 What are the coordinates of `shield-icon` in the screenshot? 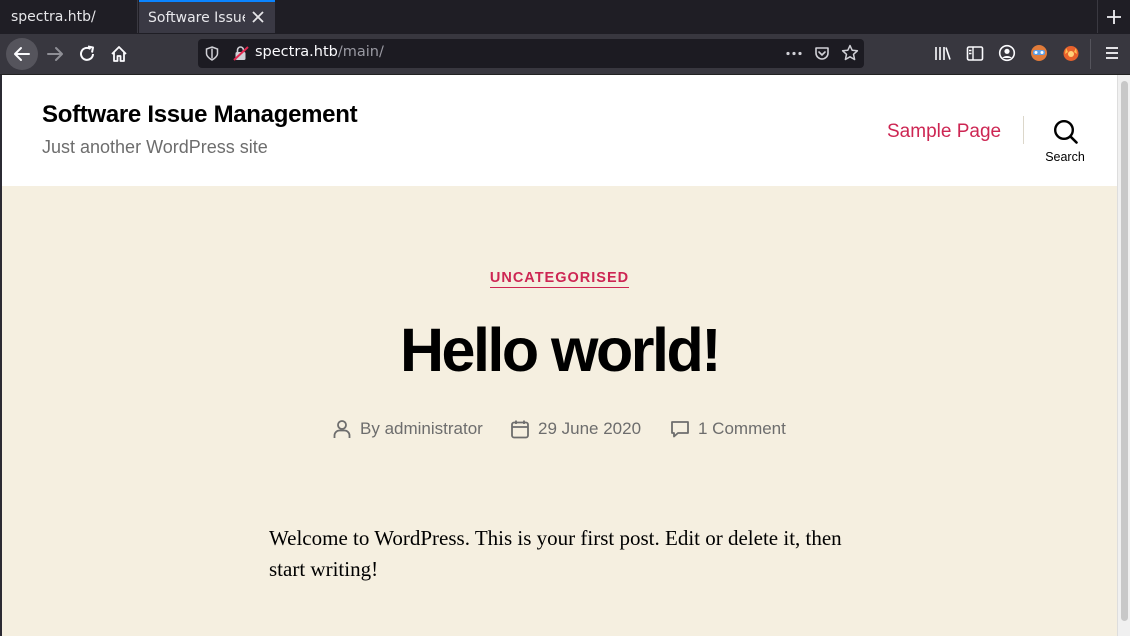 It's located at (212, 53).